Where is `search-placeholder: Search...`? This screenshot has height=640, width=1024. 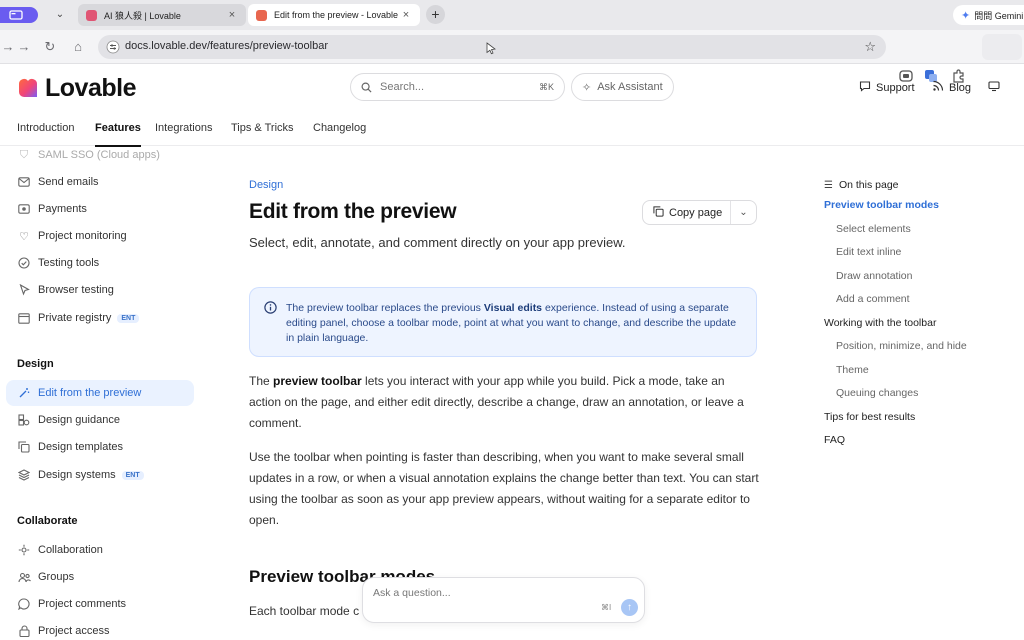 search-placeholder: Search... is located at coordinates (402, 87).